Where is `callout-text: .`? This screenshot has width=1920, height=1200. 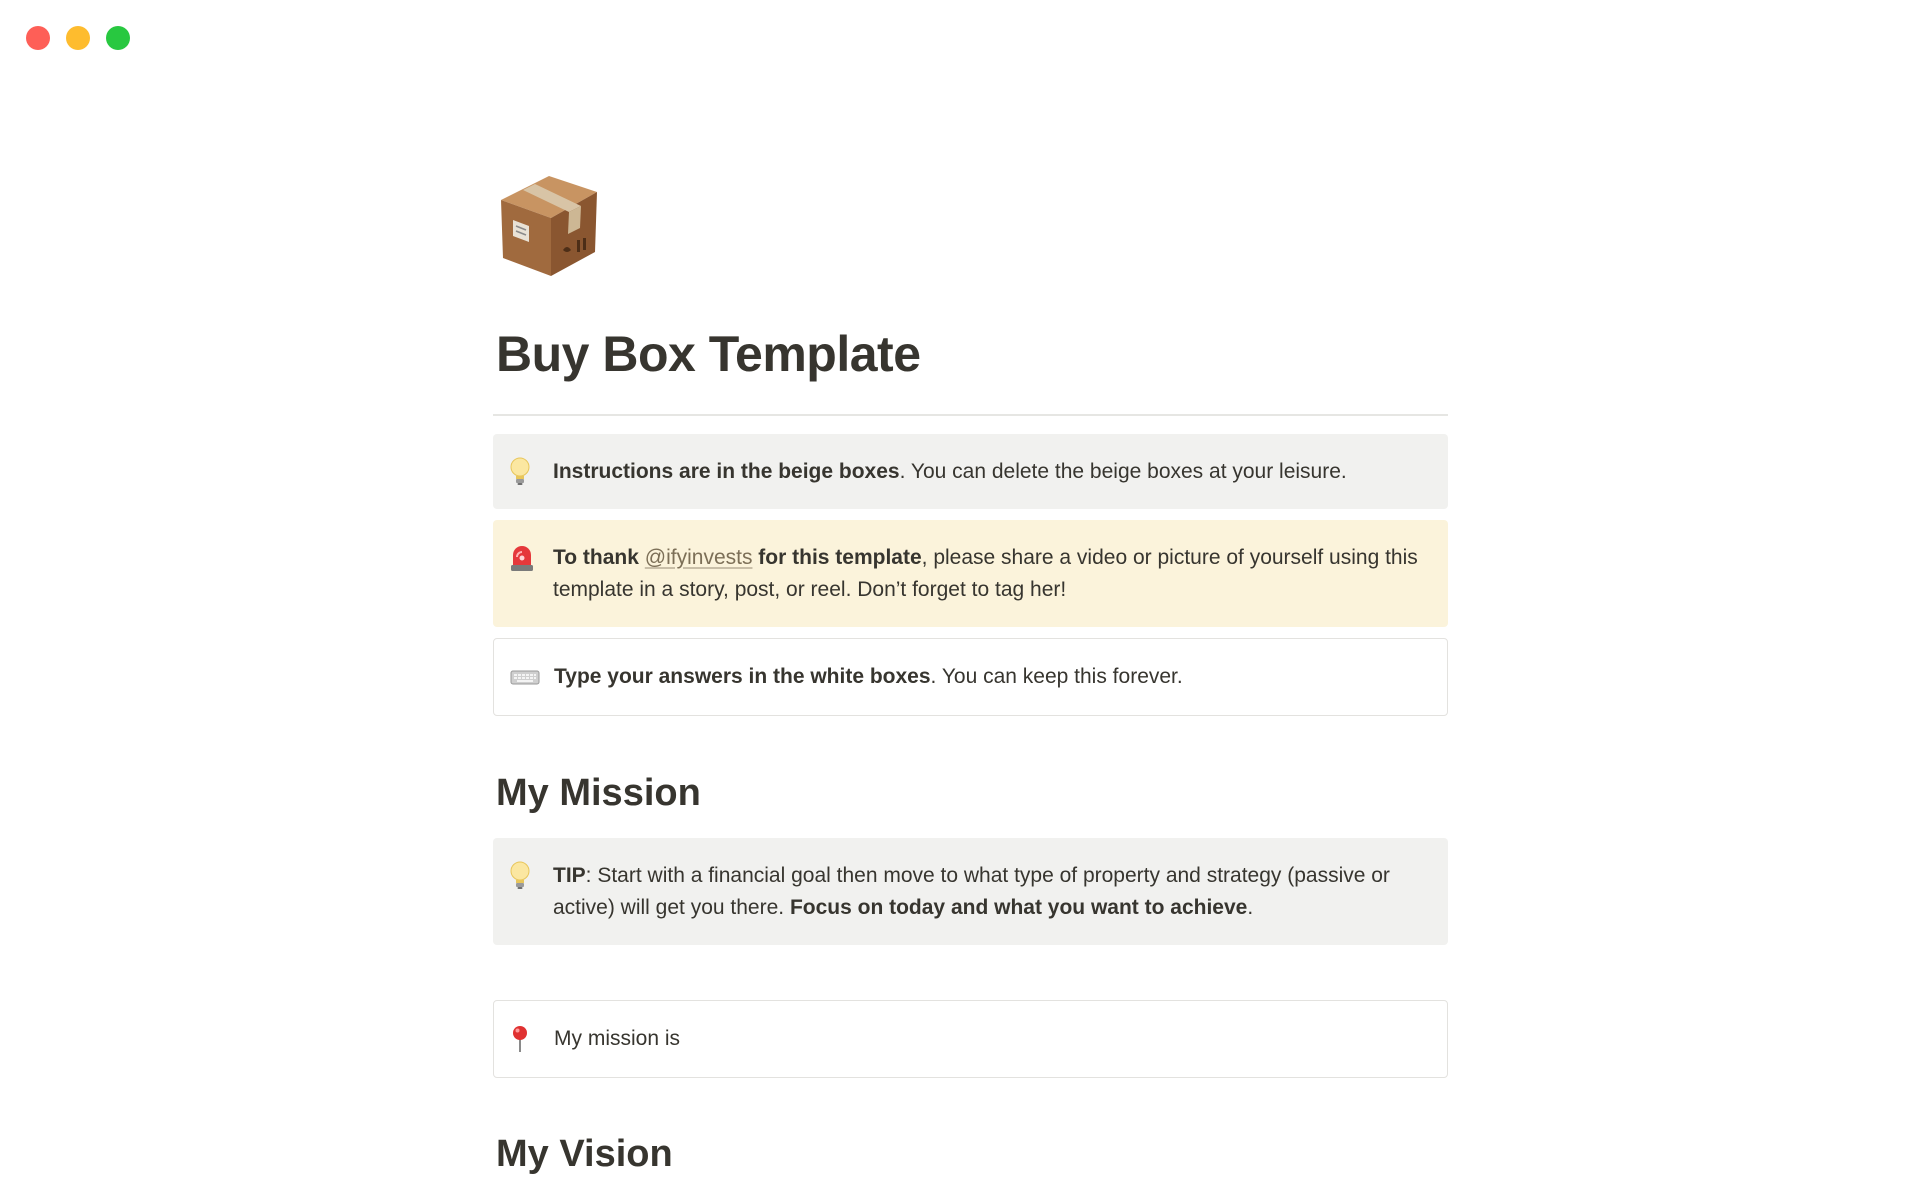 callout-text: . is located at coordinates (1250, 907).